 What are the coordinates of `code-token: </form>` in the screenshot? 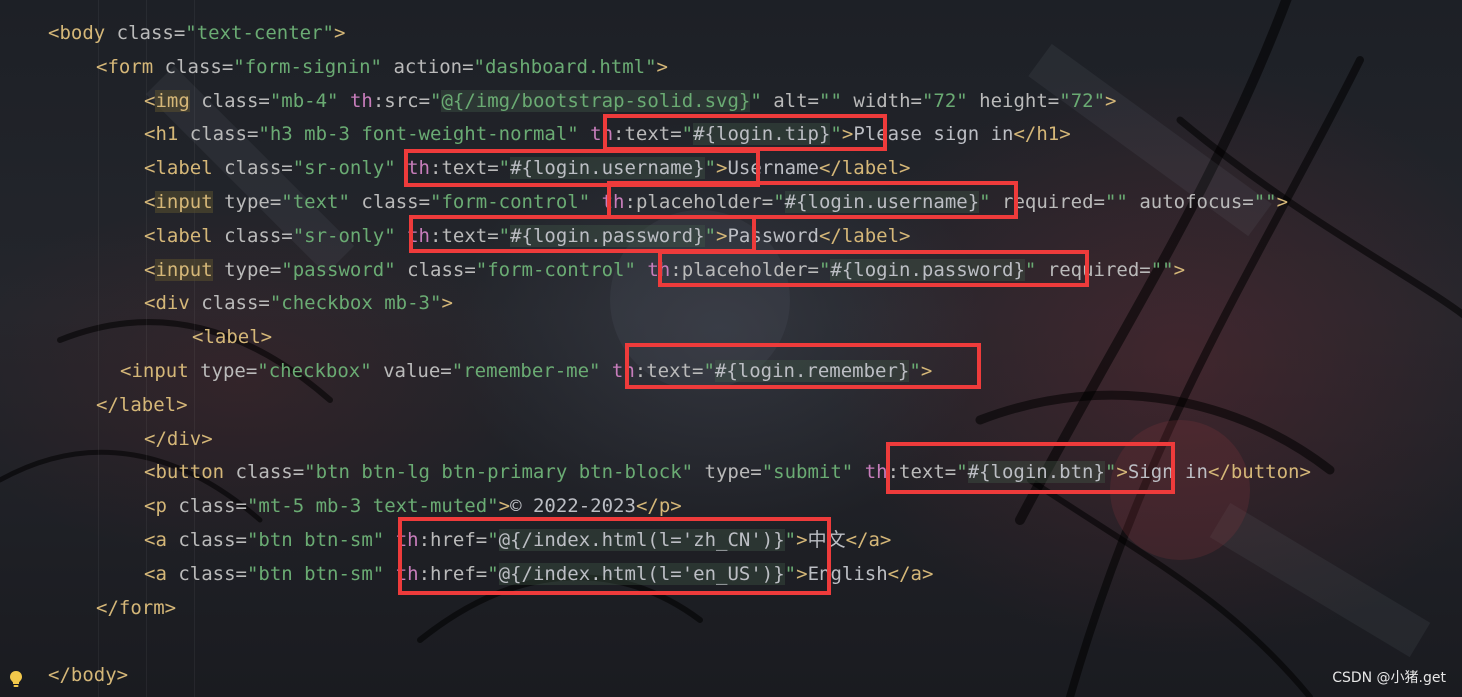 It's located at (136, 607).